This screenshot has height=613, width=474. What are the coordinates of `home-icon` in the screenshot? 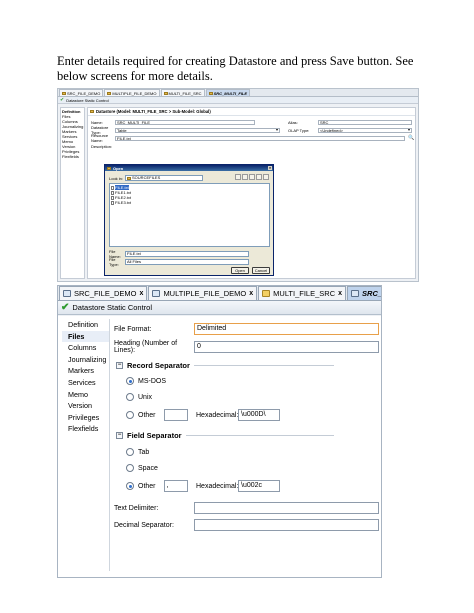 It's located at (245, 177).